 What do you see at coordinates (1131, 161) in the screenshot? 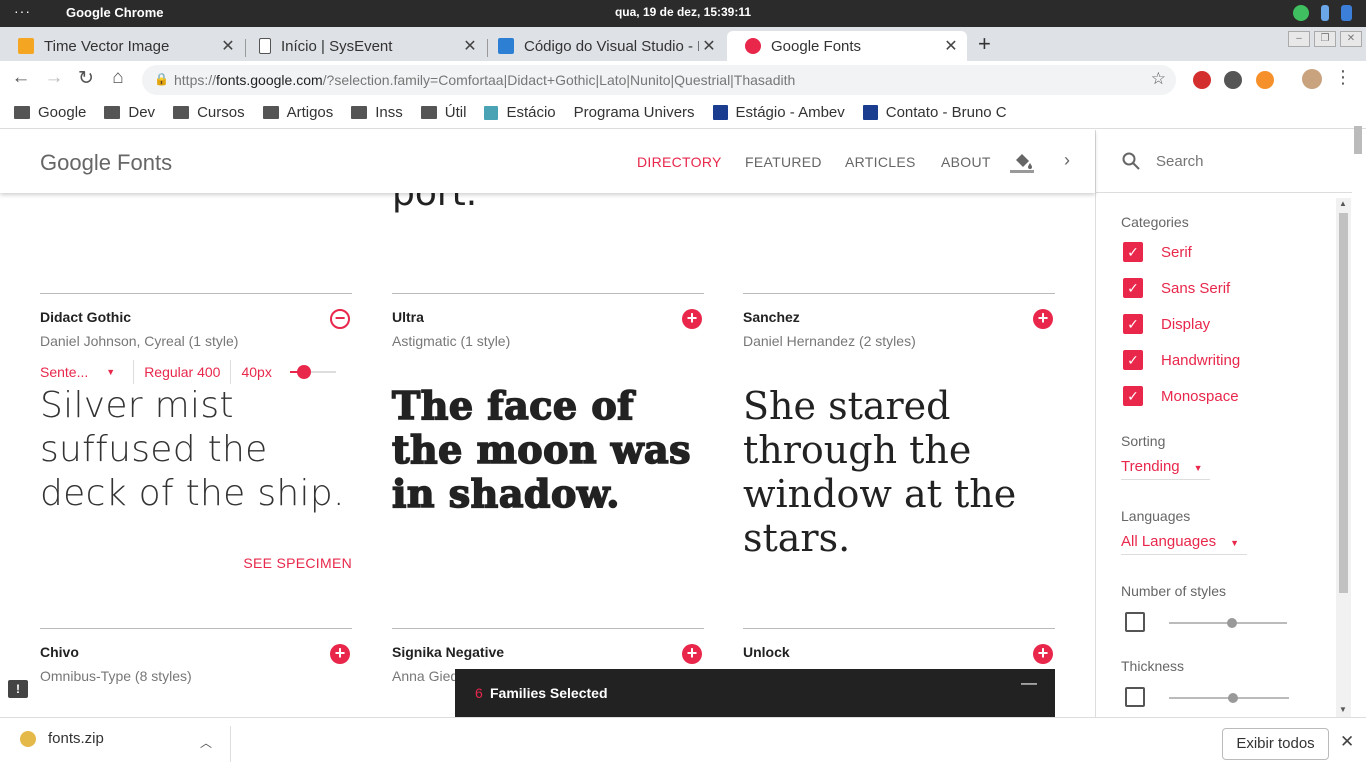
I see `search-icon` at bounding box center [1131, 161].